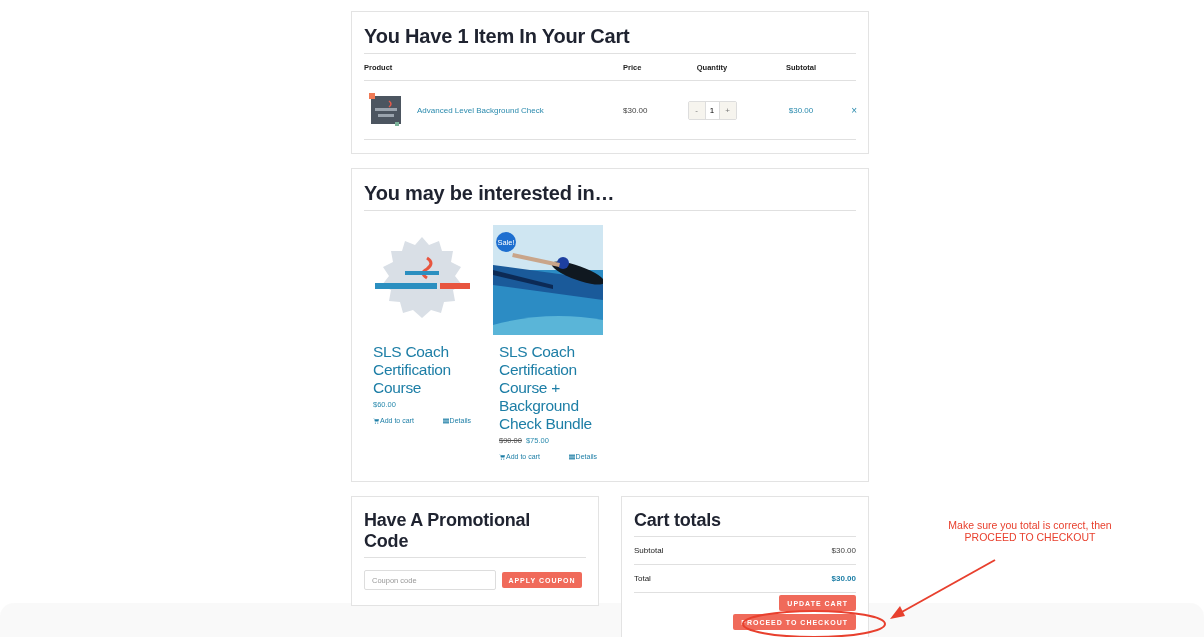 The height and width of the screenshot is (637, 1204). What do you see at coordinates (649, 550) in the screenshot?
I see `total-label: Subtotal` at bounding box center [649, 550].